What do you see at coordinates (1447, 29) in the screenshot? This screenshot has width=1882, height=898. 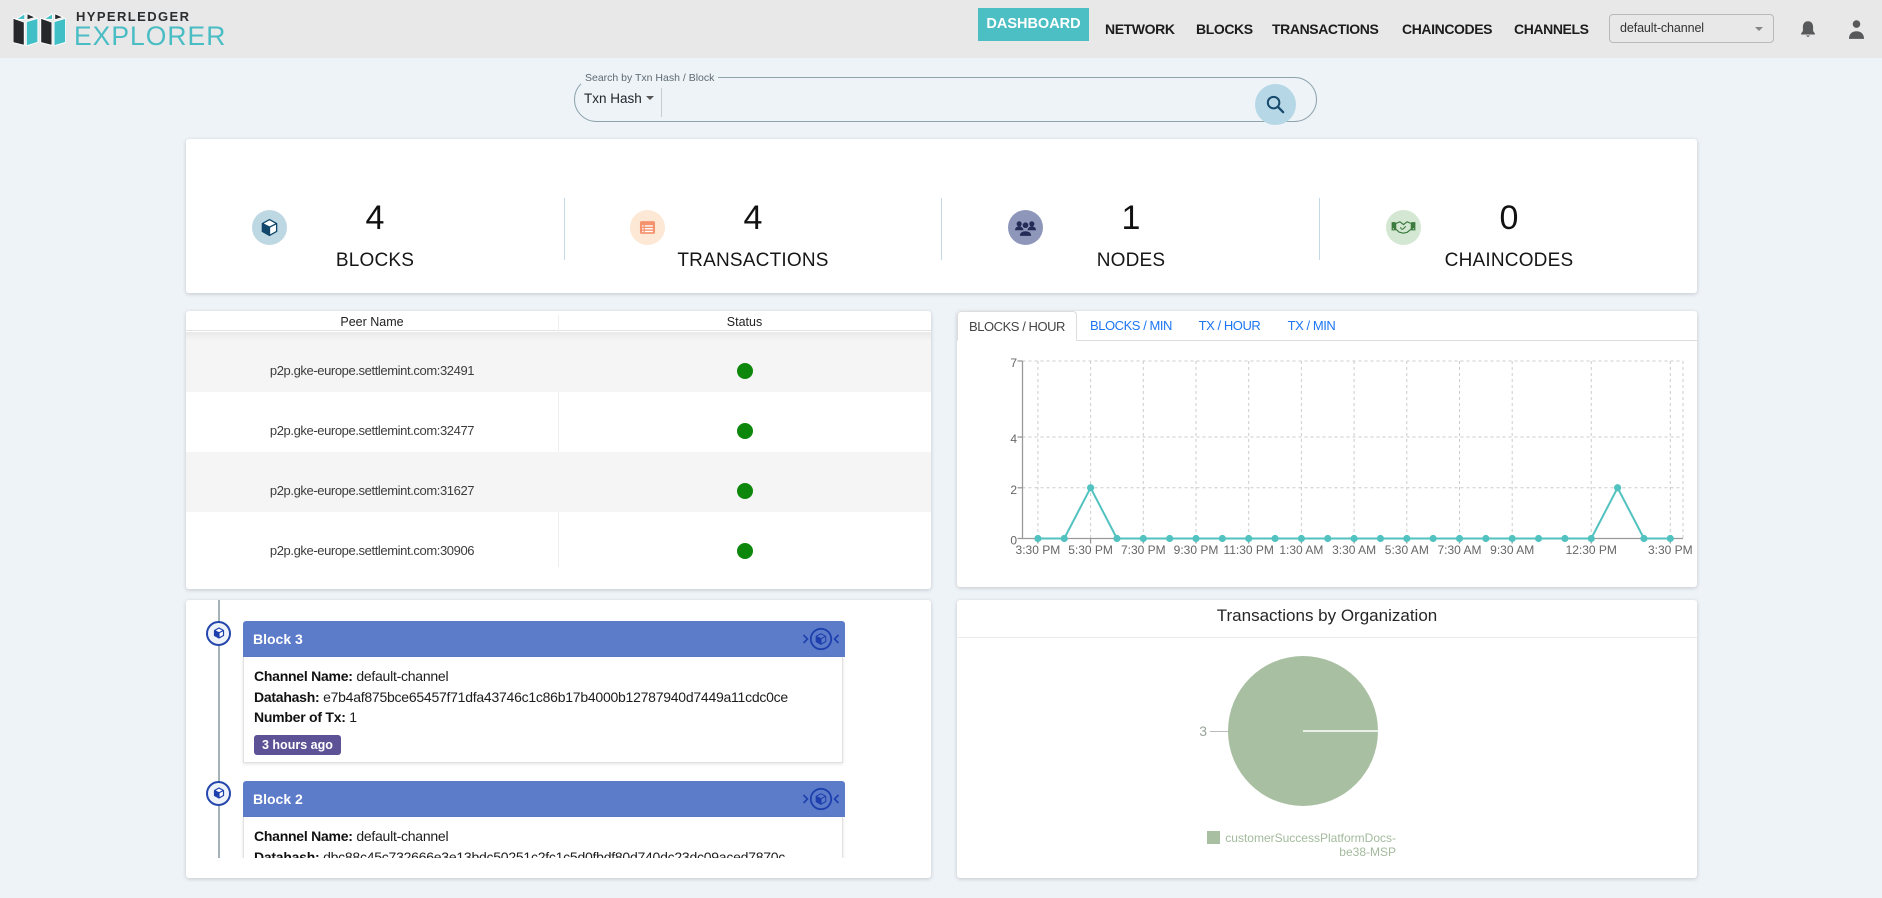 I see `nav-chaincodes: CHAINCODES` at bounding box center [1447, 29].